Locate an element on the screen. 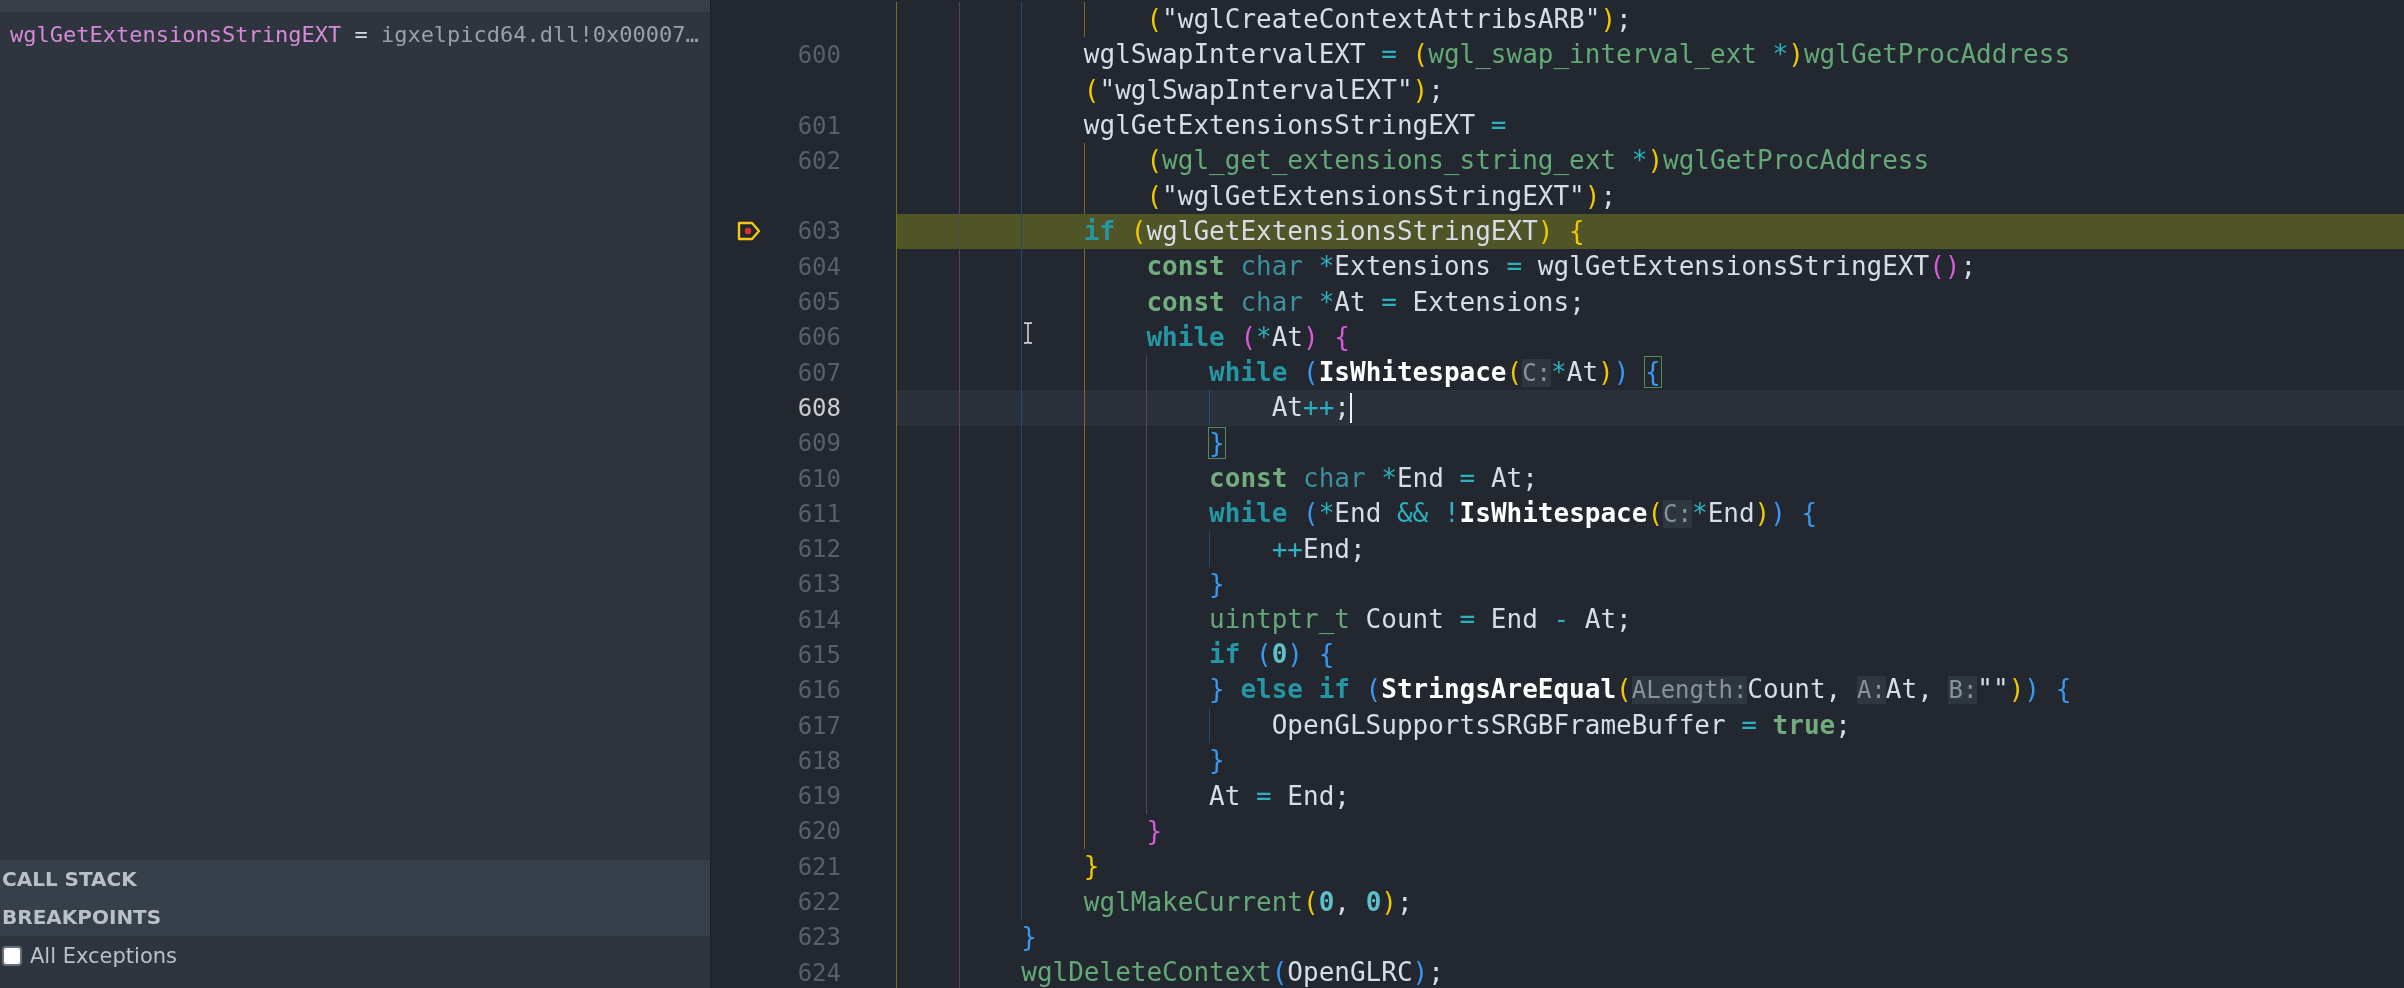  line-number: 623 is located at coordinates (818, 937).